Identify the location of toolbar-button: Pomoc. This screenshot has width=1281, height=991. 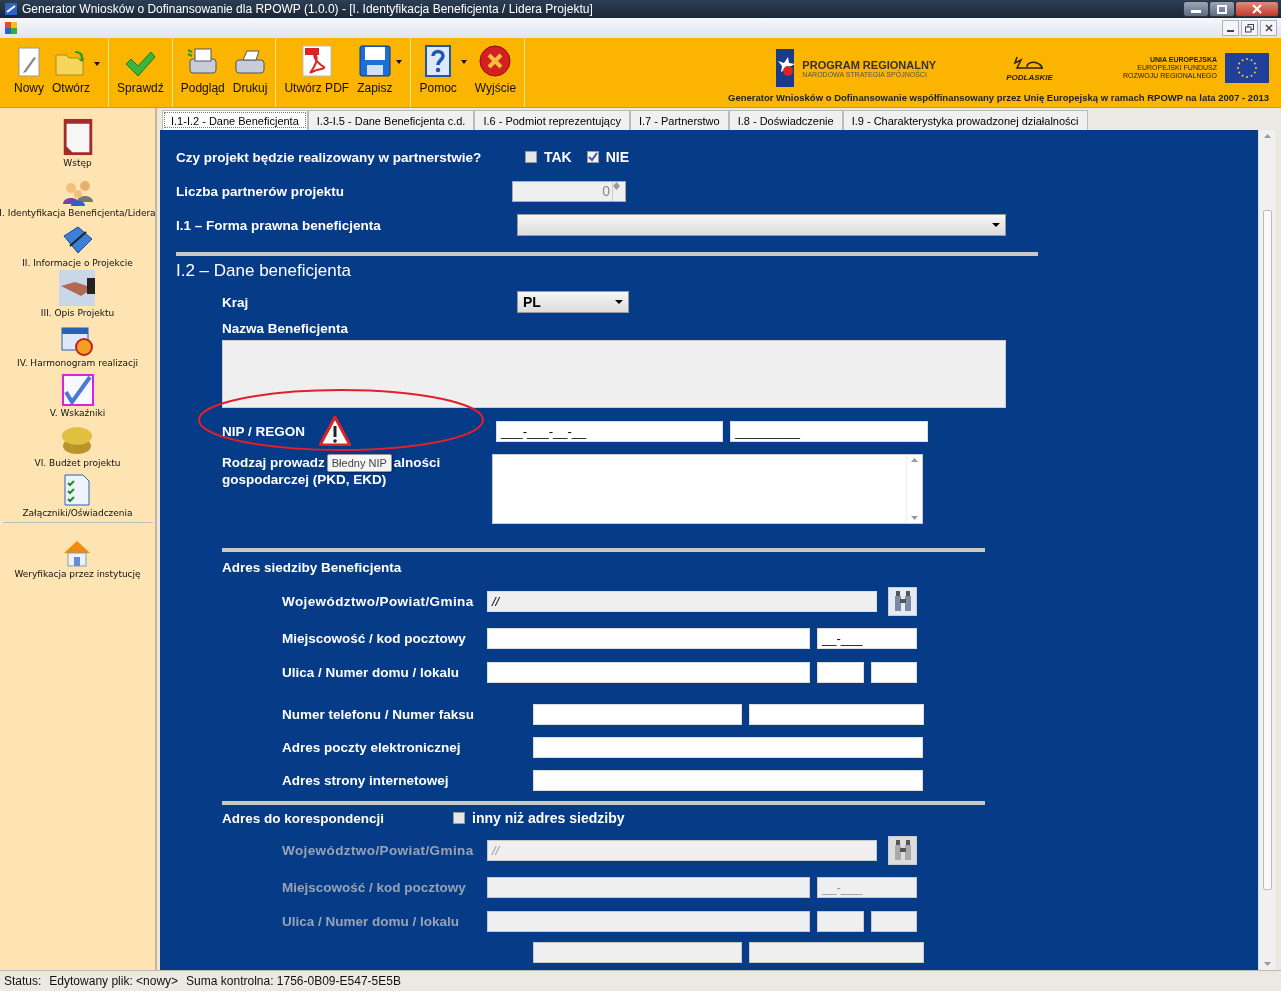
(443, 70).